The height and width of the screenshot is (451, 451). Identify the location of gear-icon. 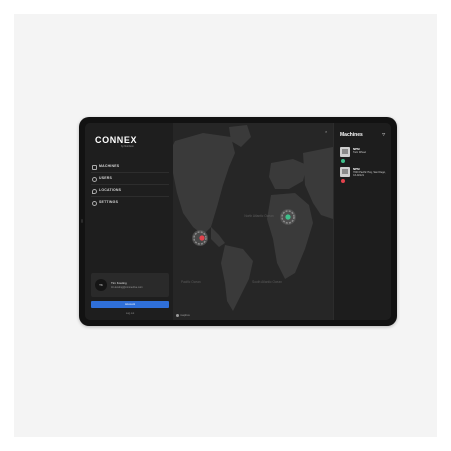
(94, 203).